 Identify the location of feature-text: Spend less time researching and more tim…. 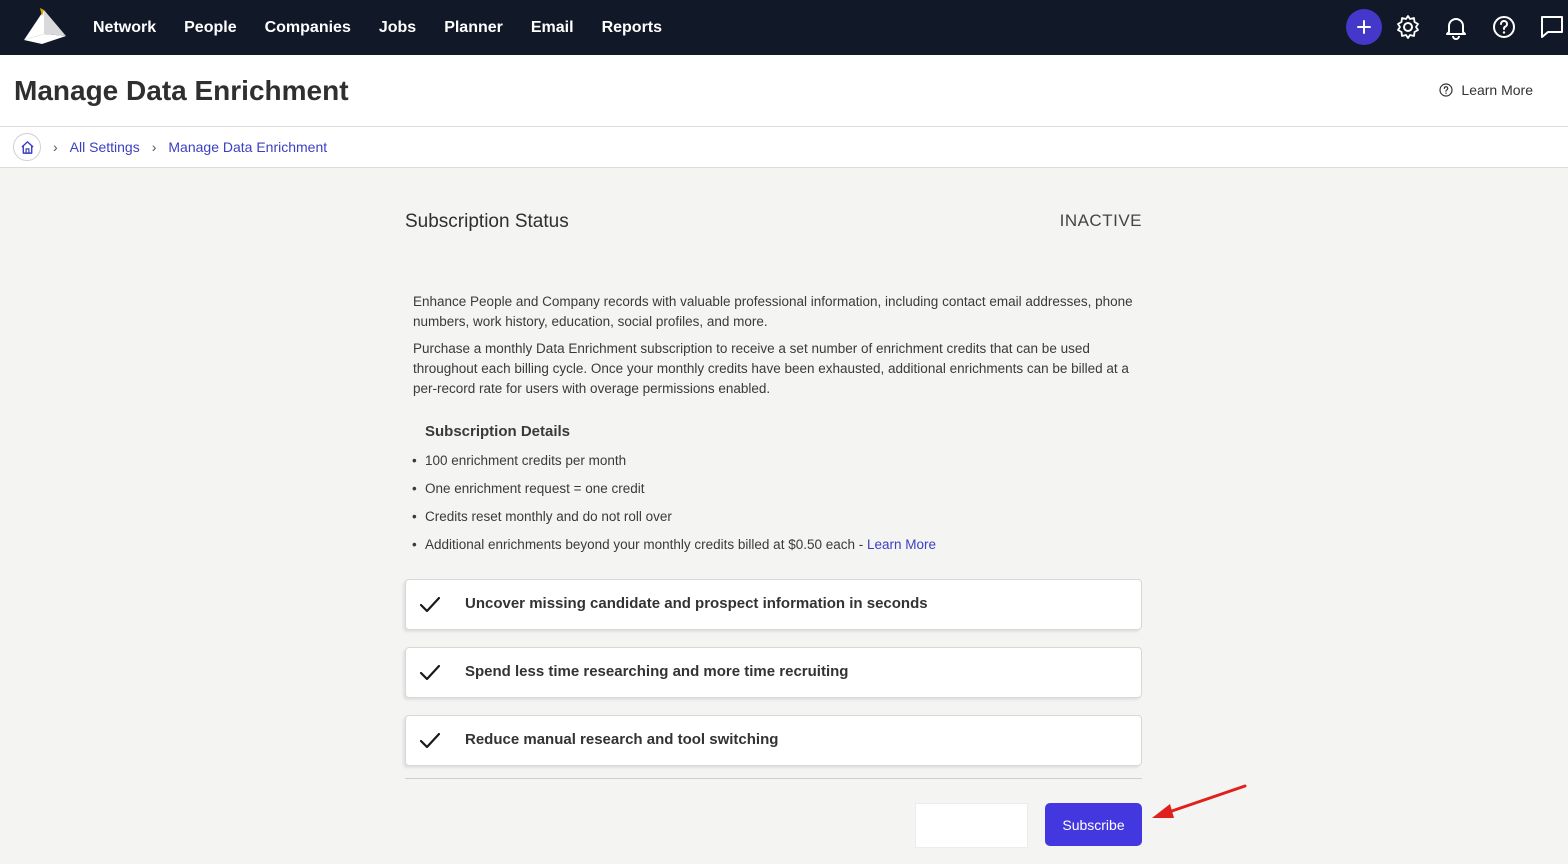
(657, 671).